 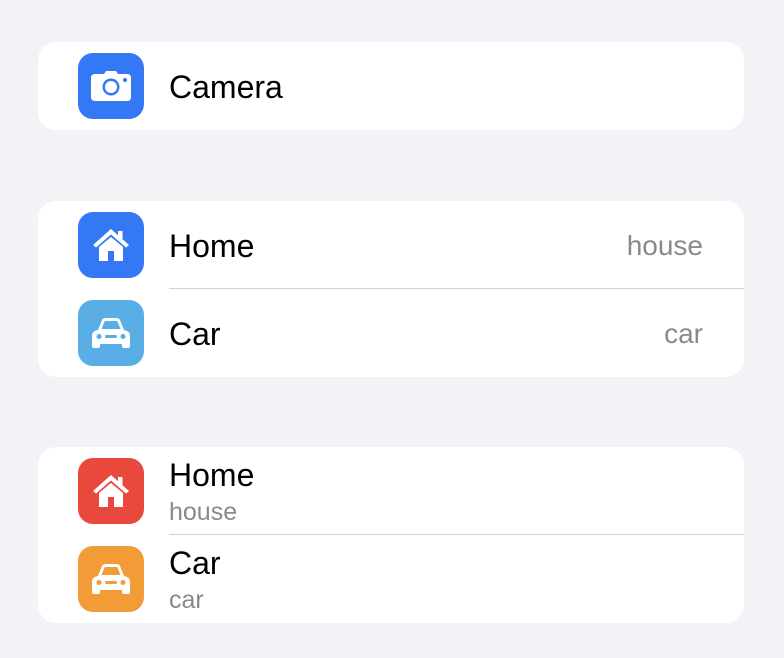 What do you see at coordinates (226, 87) in the screenshot?
I see `item-title: Camera` at bounding box center [226, 87].